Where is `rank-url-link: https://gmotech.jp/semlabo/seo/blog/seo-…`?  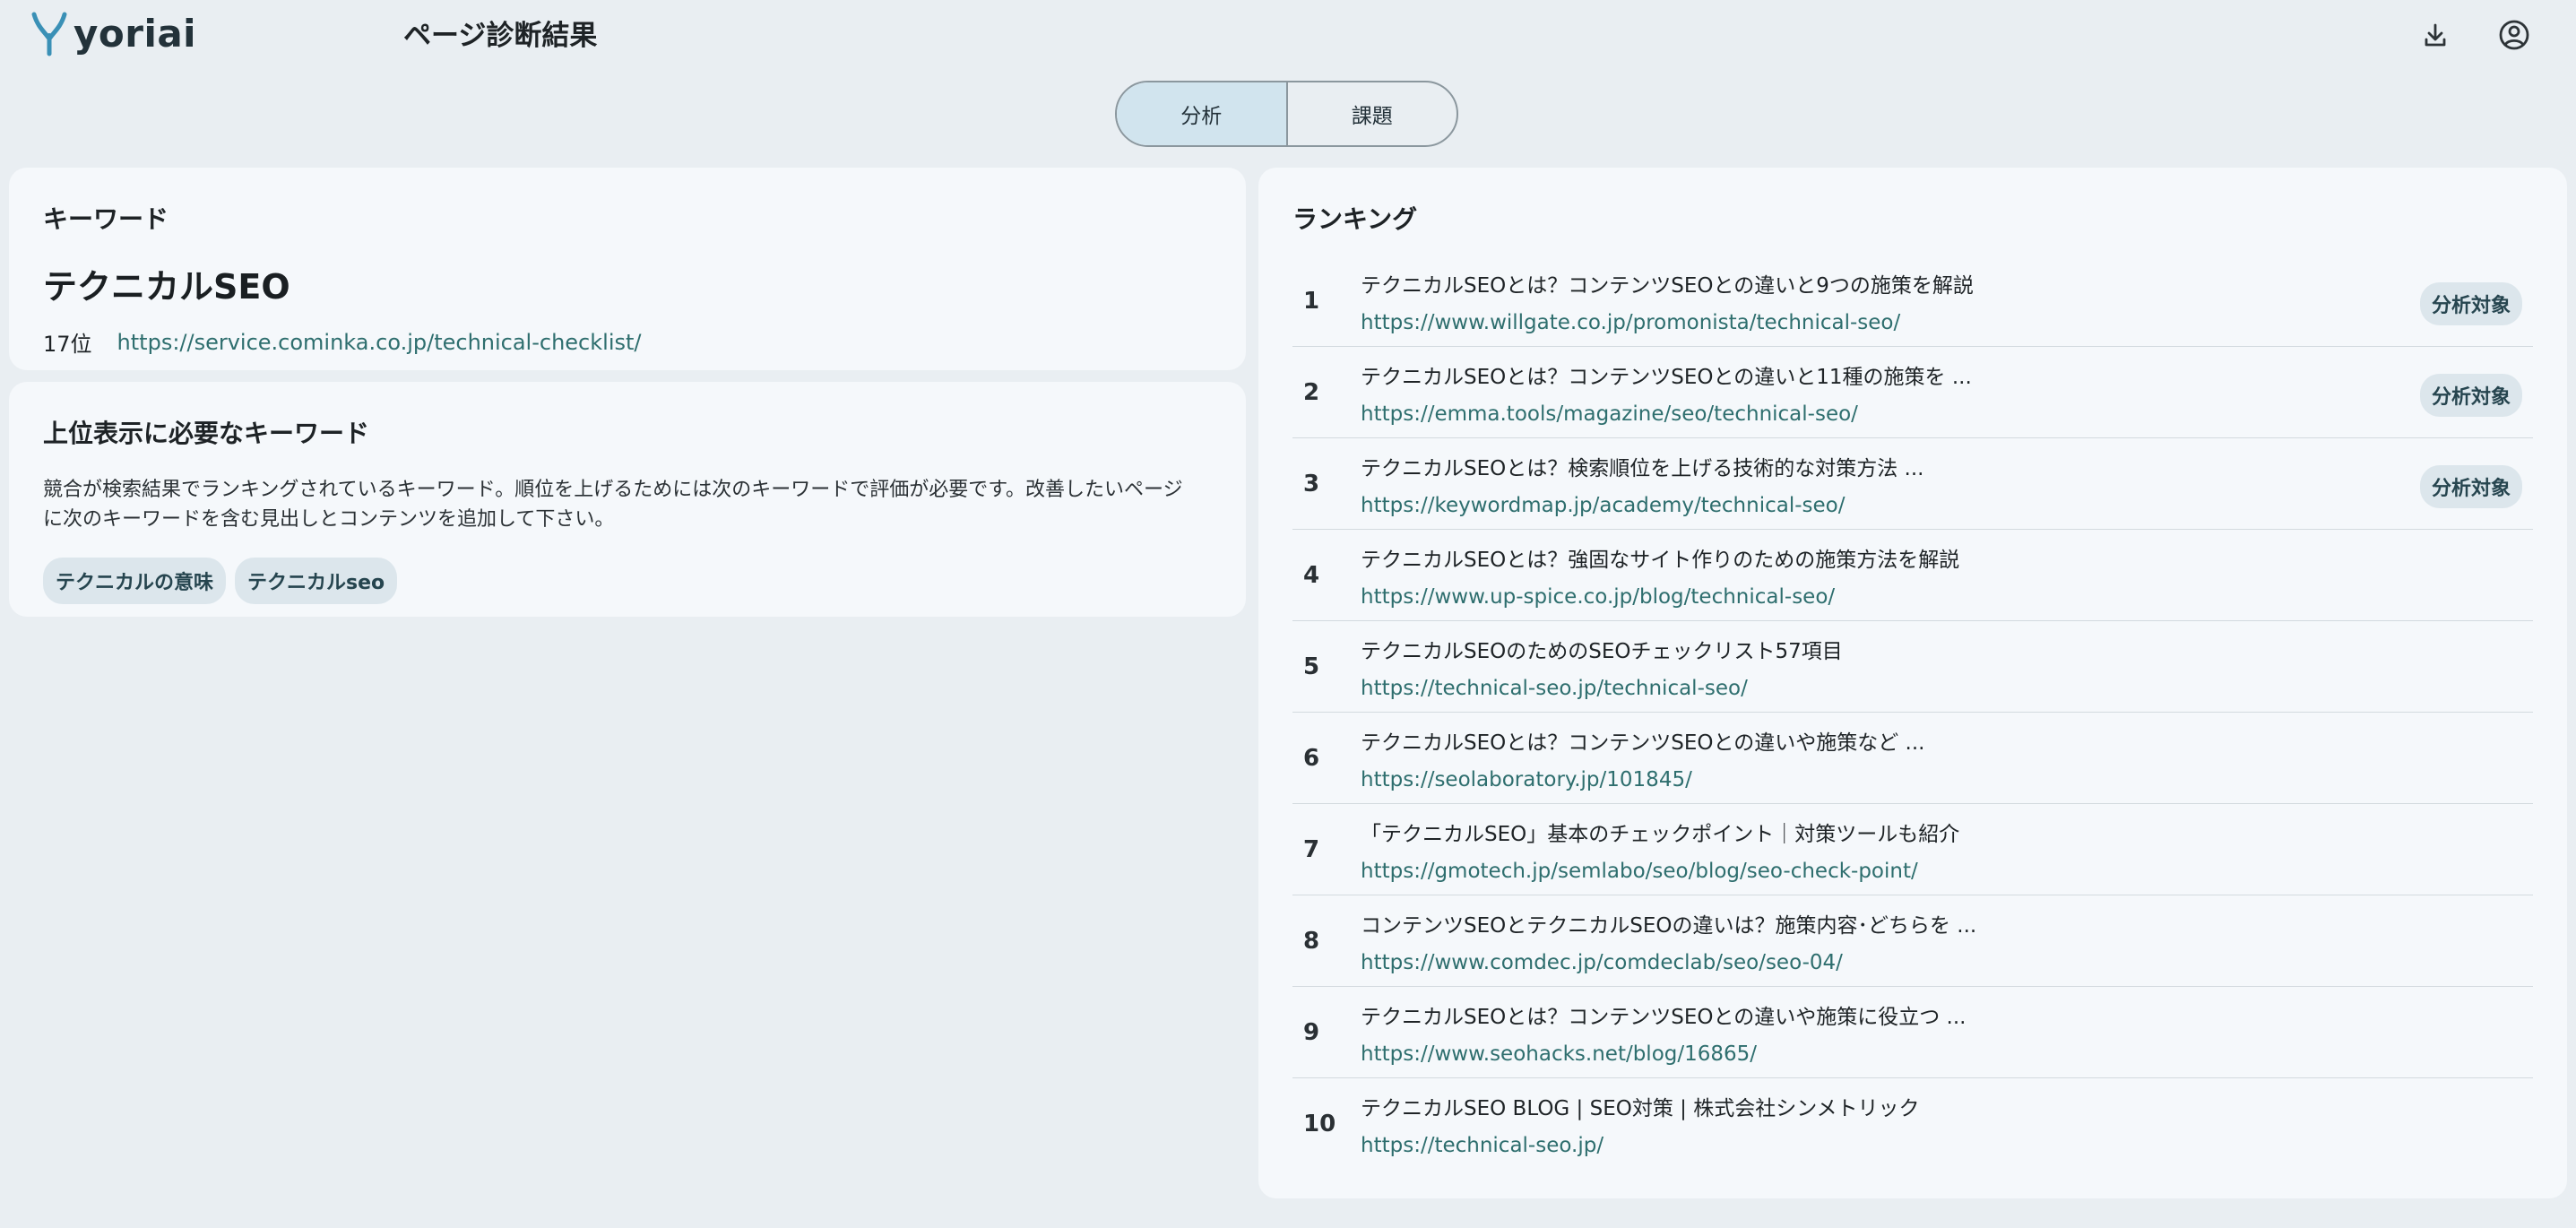
rank-url-link: https://gmotech.jp/semlabo/seo/blog/seo-… is located at coordinates (1947, 871).